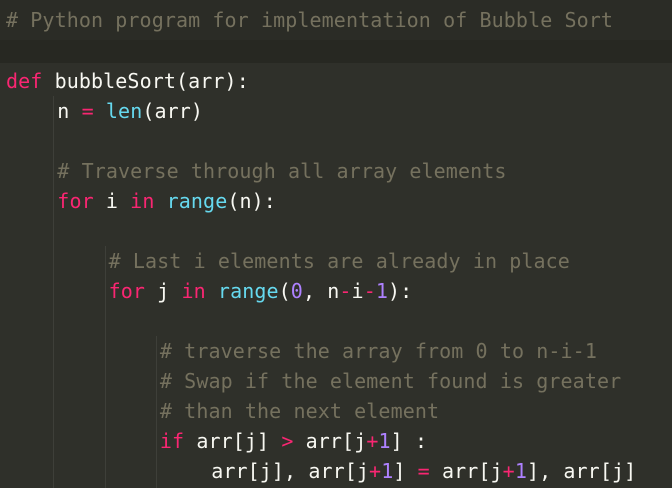  I want to click on code-line: # Swap if the element found is greater, so click(390, 381).